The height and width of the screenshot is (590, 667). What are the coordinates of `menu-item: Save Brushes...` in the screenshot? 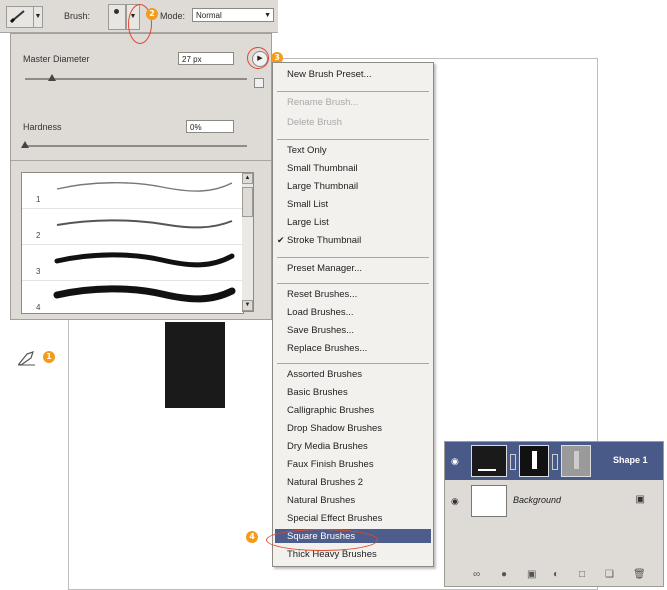 It's located at (320, 330).